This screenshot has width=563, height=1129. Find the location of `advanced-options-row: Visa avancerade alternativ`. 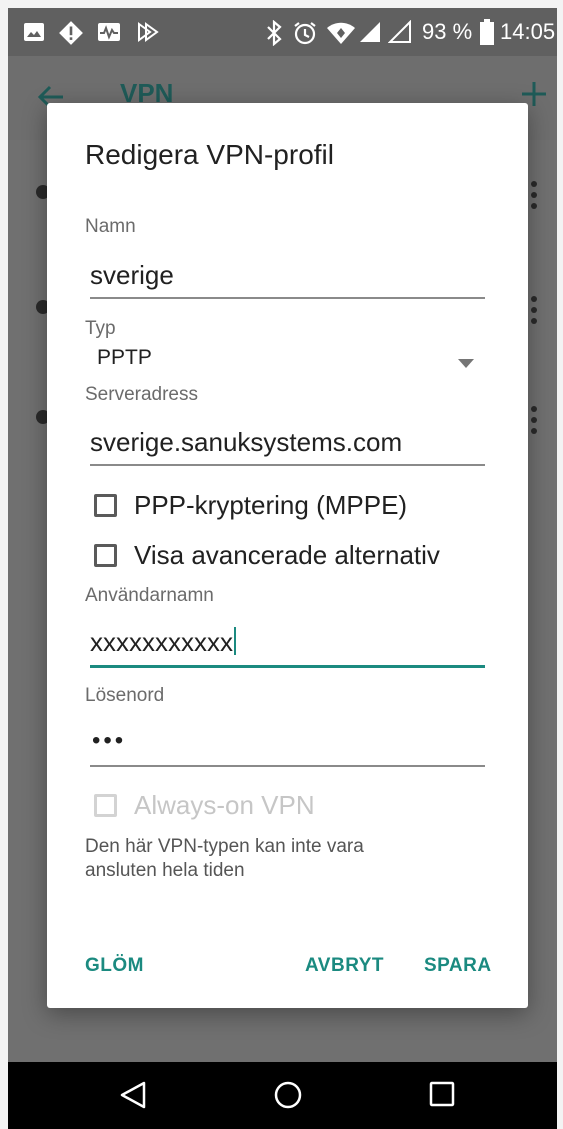

advanced-options-row: Visa avancerade alternativ is located at coordinates (304, 558).